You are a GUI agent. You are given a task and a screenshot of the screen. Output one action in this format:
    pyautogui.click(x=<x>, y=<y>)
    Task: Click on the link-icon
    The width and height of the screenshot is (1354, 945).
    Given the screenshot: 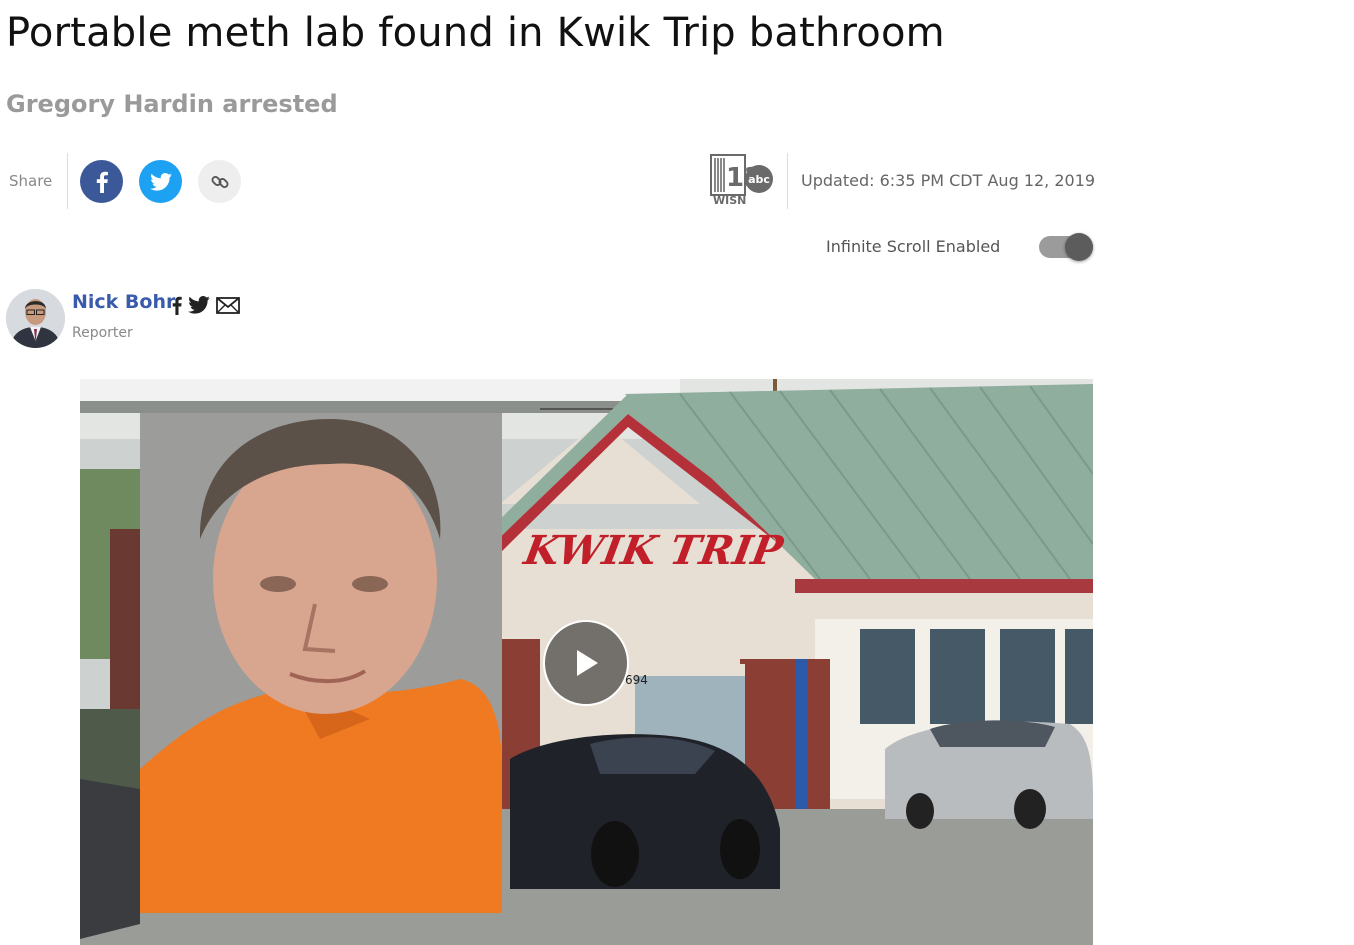 What is the action you would take?
    pyautogui.click(x=219, y=181)
    